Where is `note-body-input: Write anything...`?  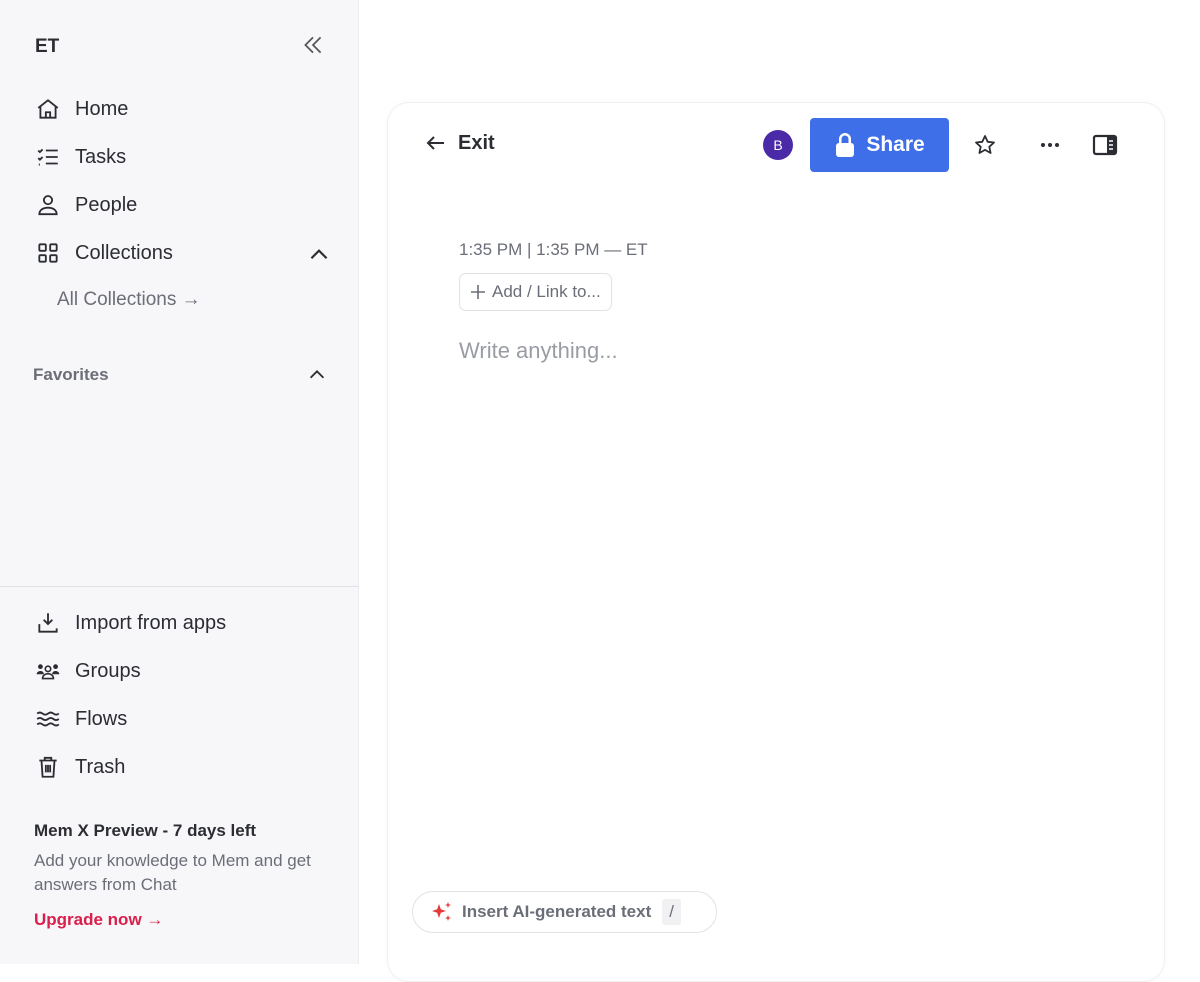 note-body-input: Write anything... is located at coordinates (538, 351).